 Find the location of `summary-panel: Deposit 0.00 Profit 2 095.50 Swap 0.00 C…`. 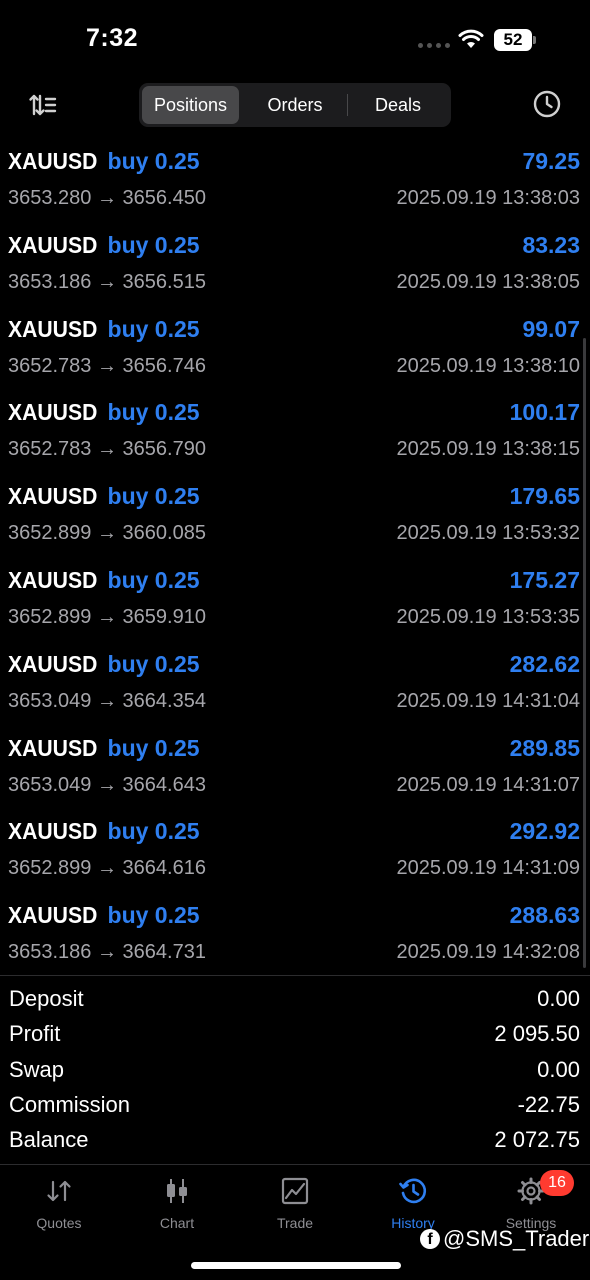

summary-panel: Deposit 0.00 Profit 2 095.50 Swap 0.00 C… is located at coordinates (295, 1070).